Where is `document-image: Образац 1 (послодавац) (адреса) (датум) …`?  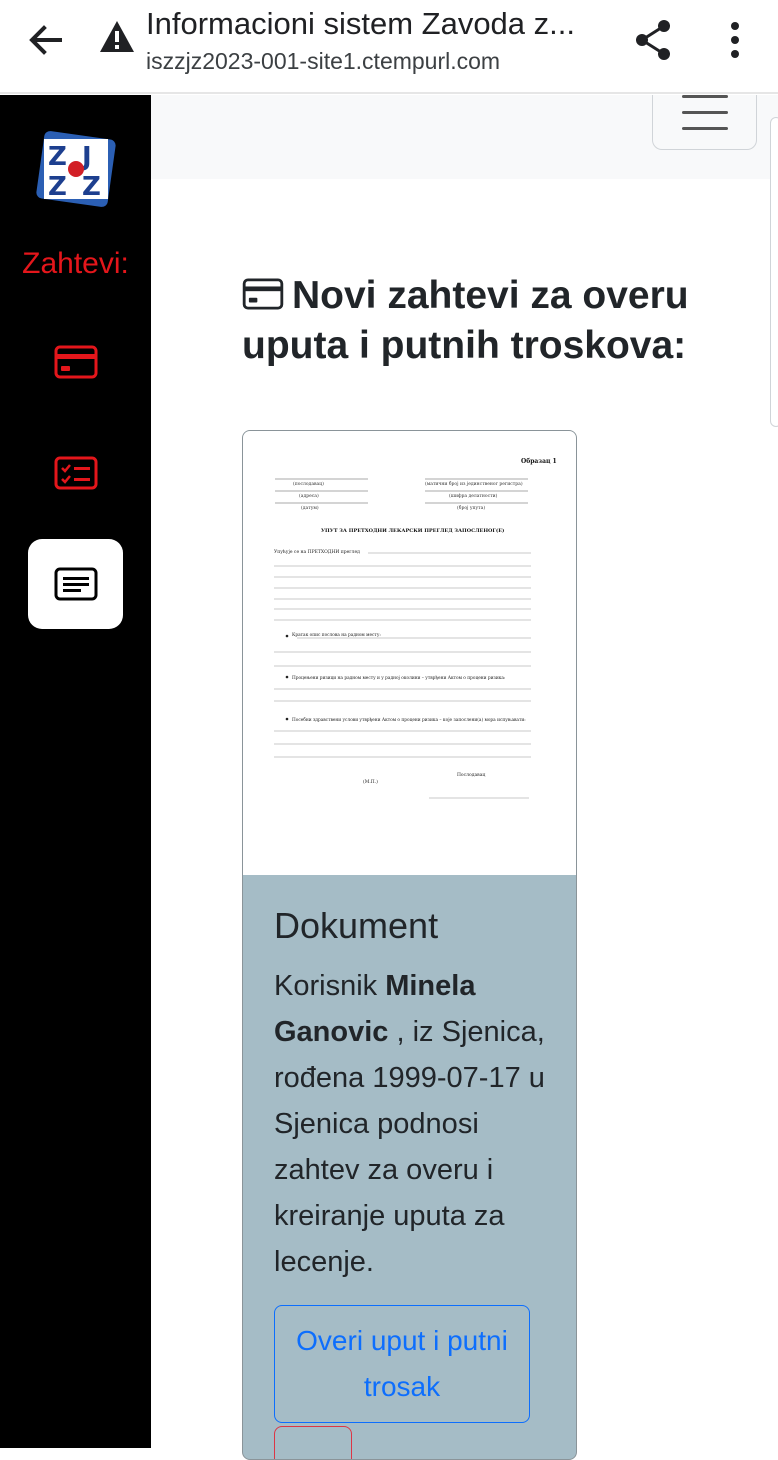
document-image: Образац 1 (послодавац) (адреса) (датум) … is located at coordinates (409, 653).